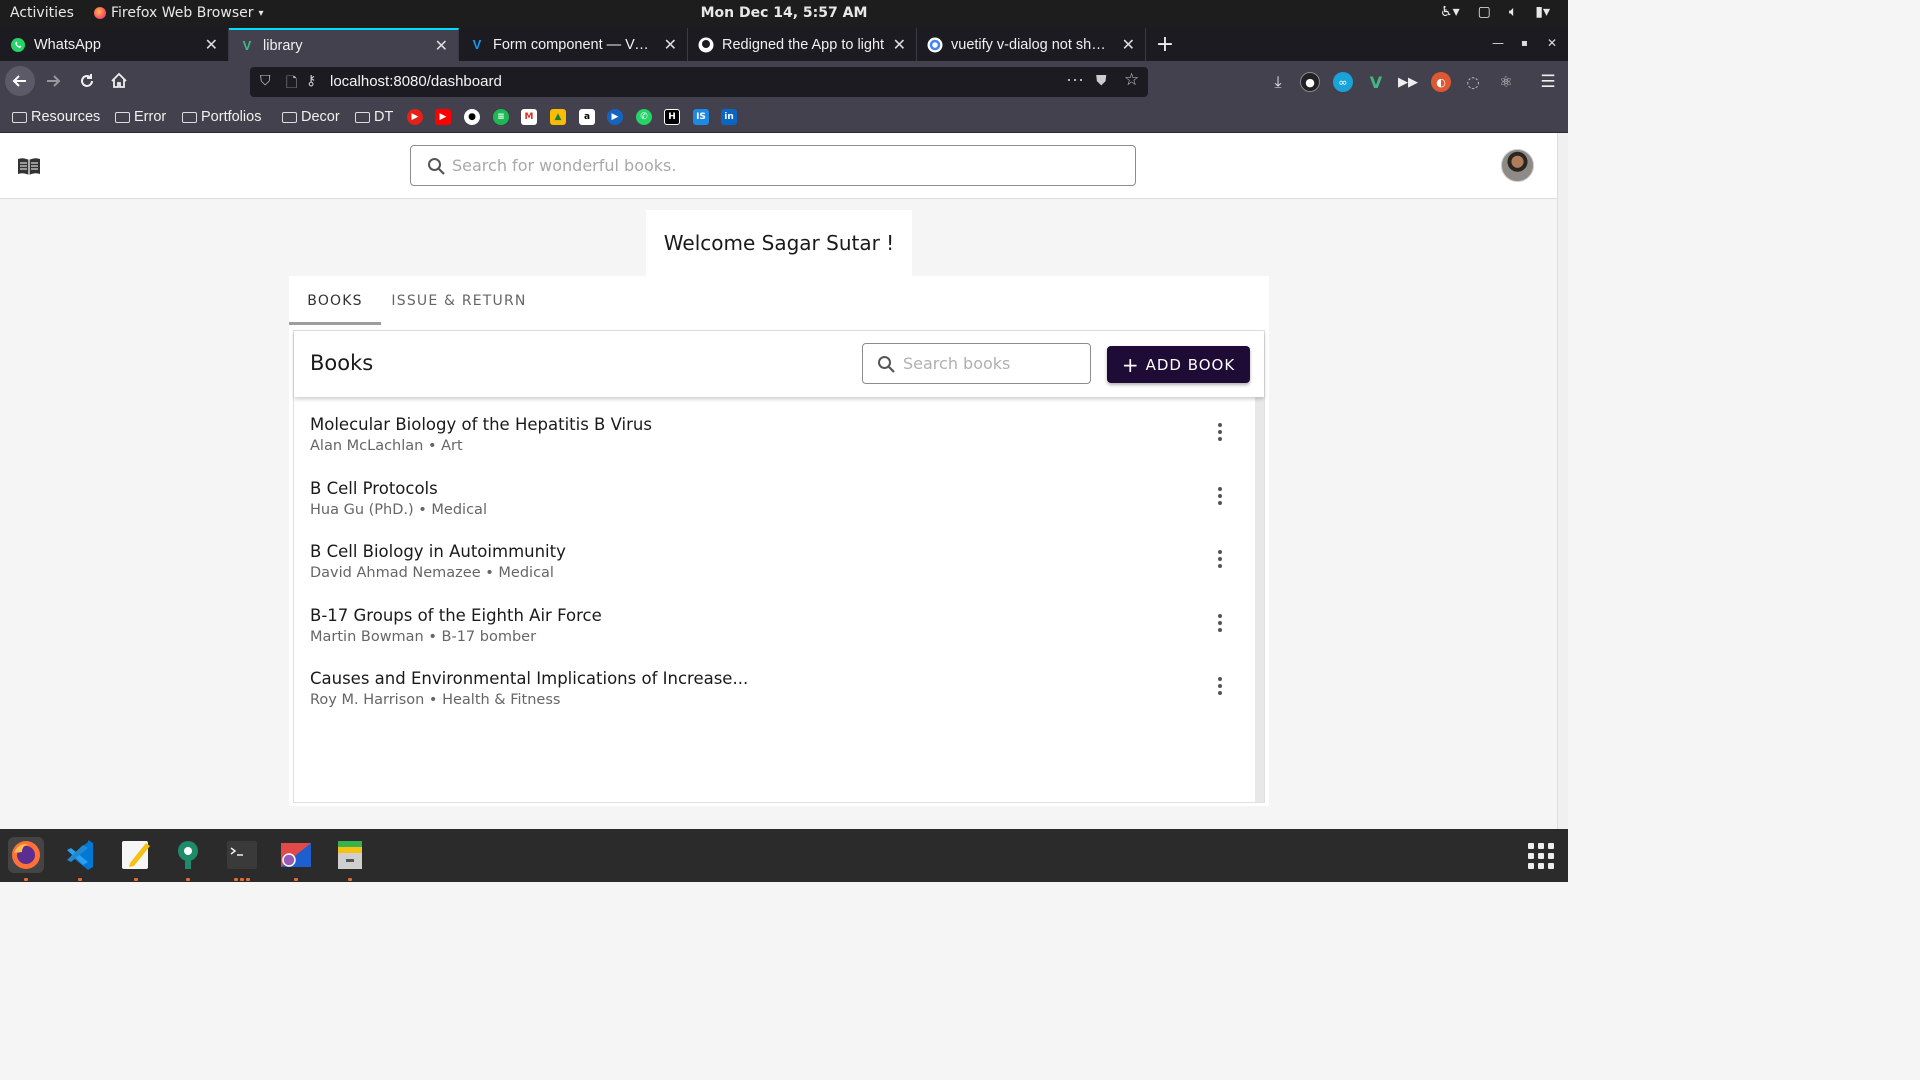 The width and height of the screenshot is (1920, 1080). Describe the element at coordinates (1548, 82) in the screenshot. I see `hamburger-menu-icon: ☰` at that location.